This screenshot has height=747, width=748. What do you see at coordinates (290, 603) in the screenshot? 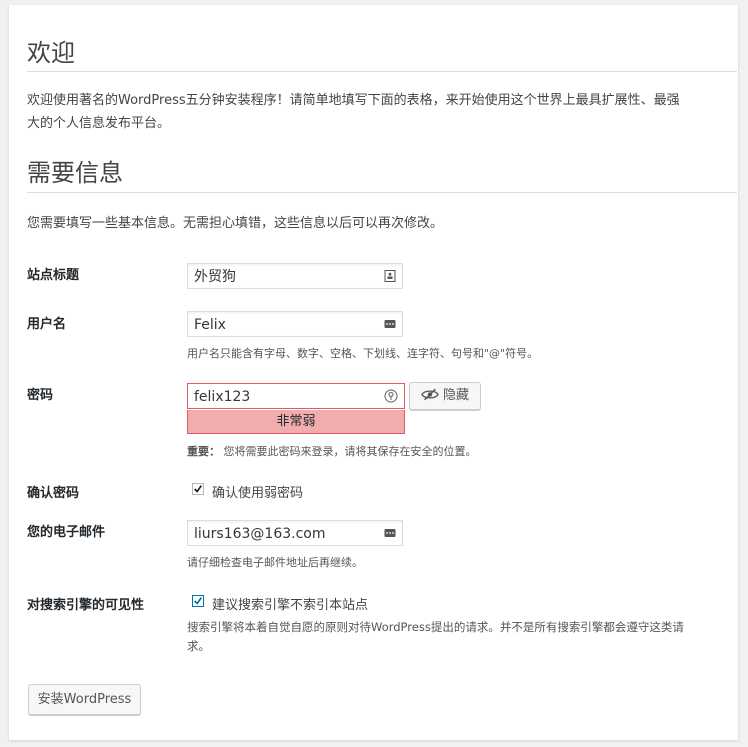
I see `discourage-search-engines-label: 建议搜索引擎不索引本站点` at bounding box center [290, 603].